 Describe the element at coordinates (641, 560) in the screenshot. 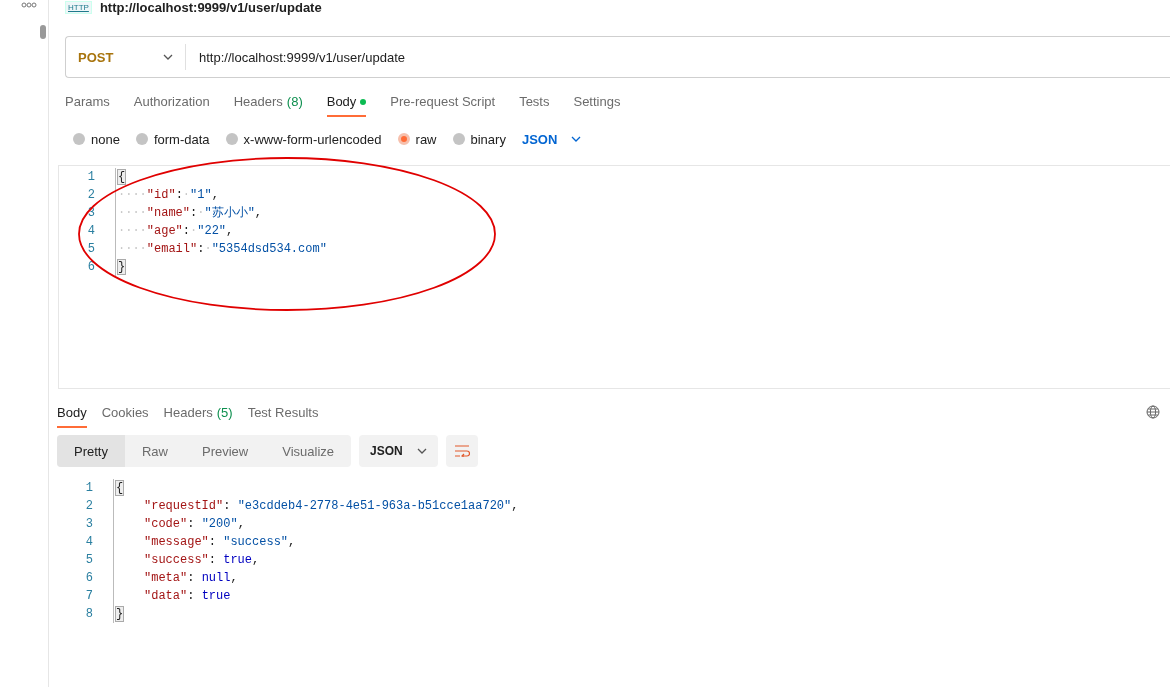

I see `code-line: "success": true,` at that location.